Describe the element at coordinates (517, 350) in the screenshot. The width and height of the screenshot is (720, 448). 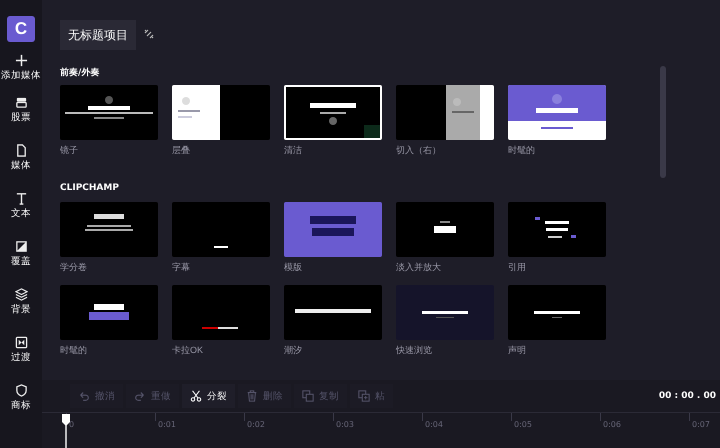
I see `template-label: 声明` at that location.